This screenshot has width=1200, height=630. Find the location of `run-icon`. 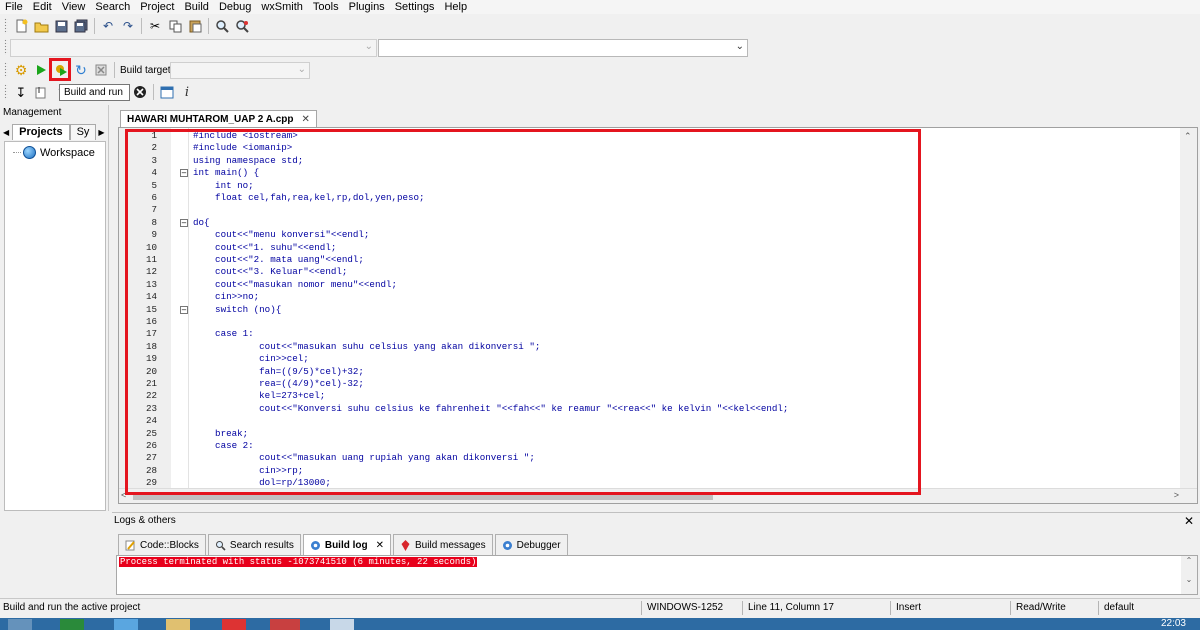

run-icon is located at coordinates (41, 70).